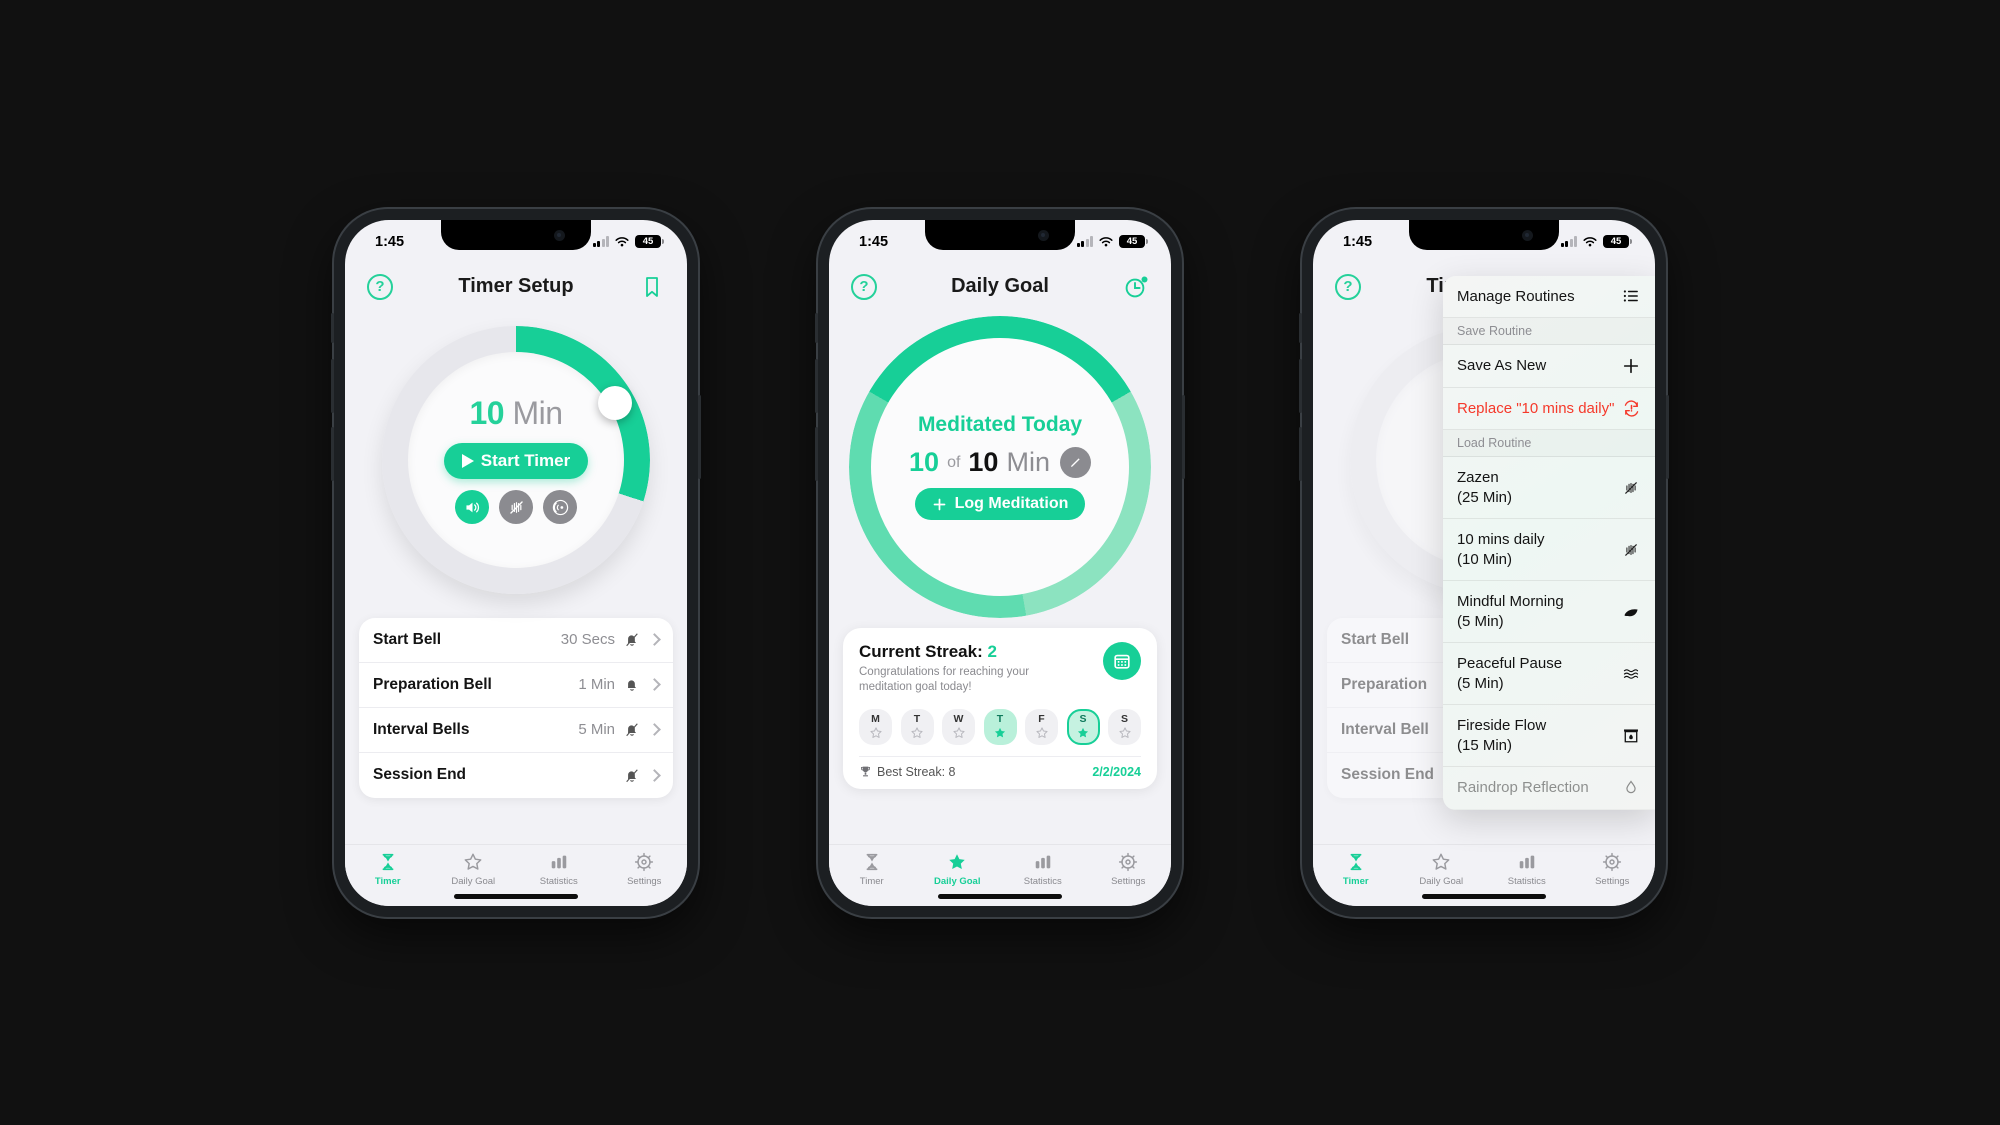 This screenshot has height=1125, width=2000. Describe the element at coordinates (516, 730) in the screenshot. I see `setting-row-interval-bells: Interval Bells 5 Min` at that location.